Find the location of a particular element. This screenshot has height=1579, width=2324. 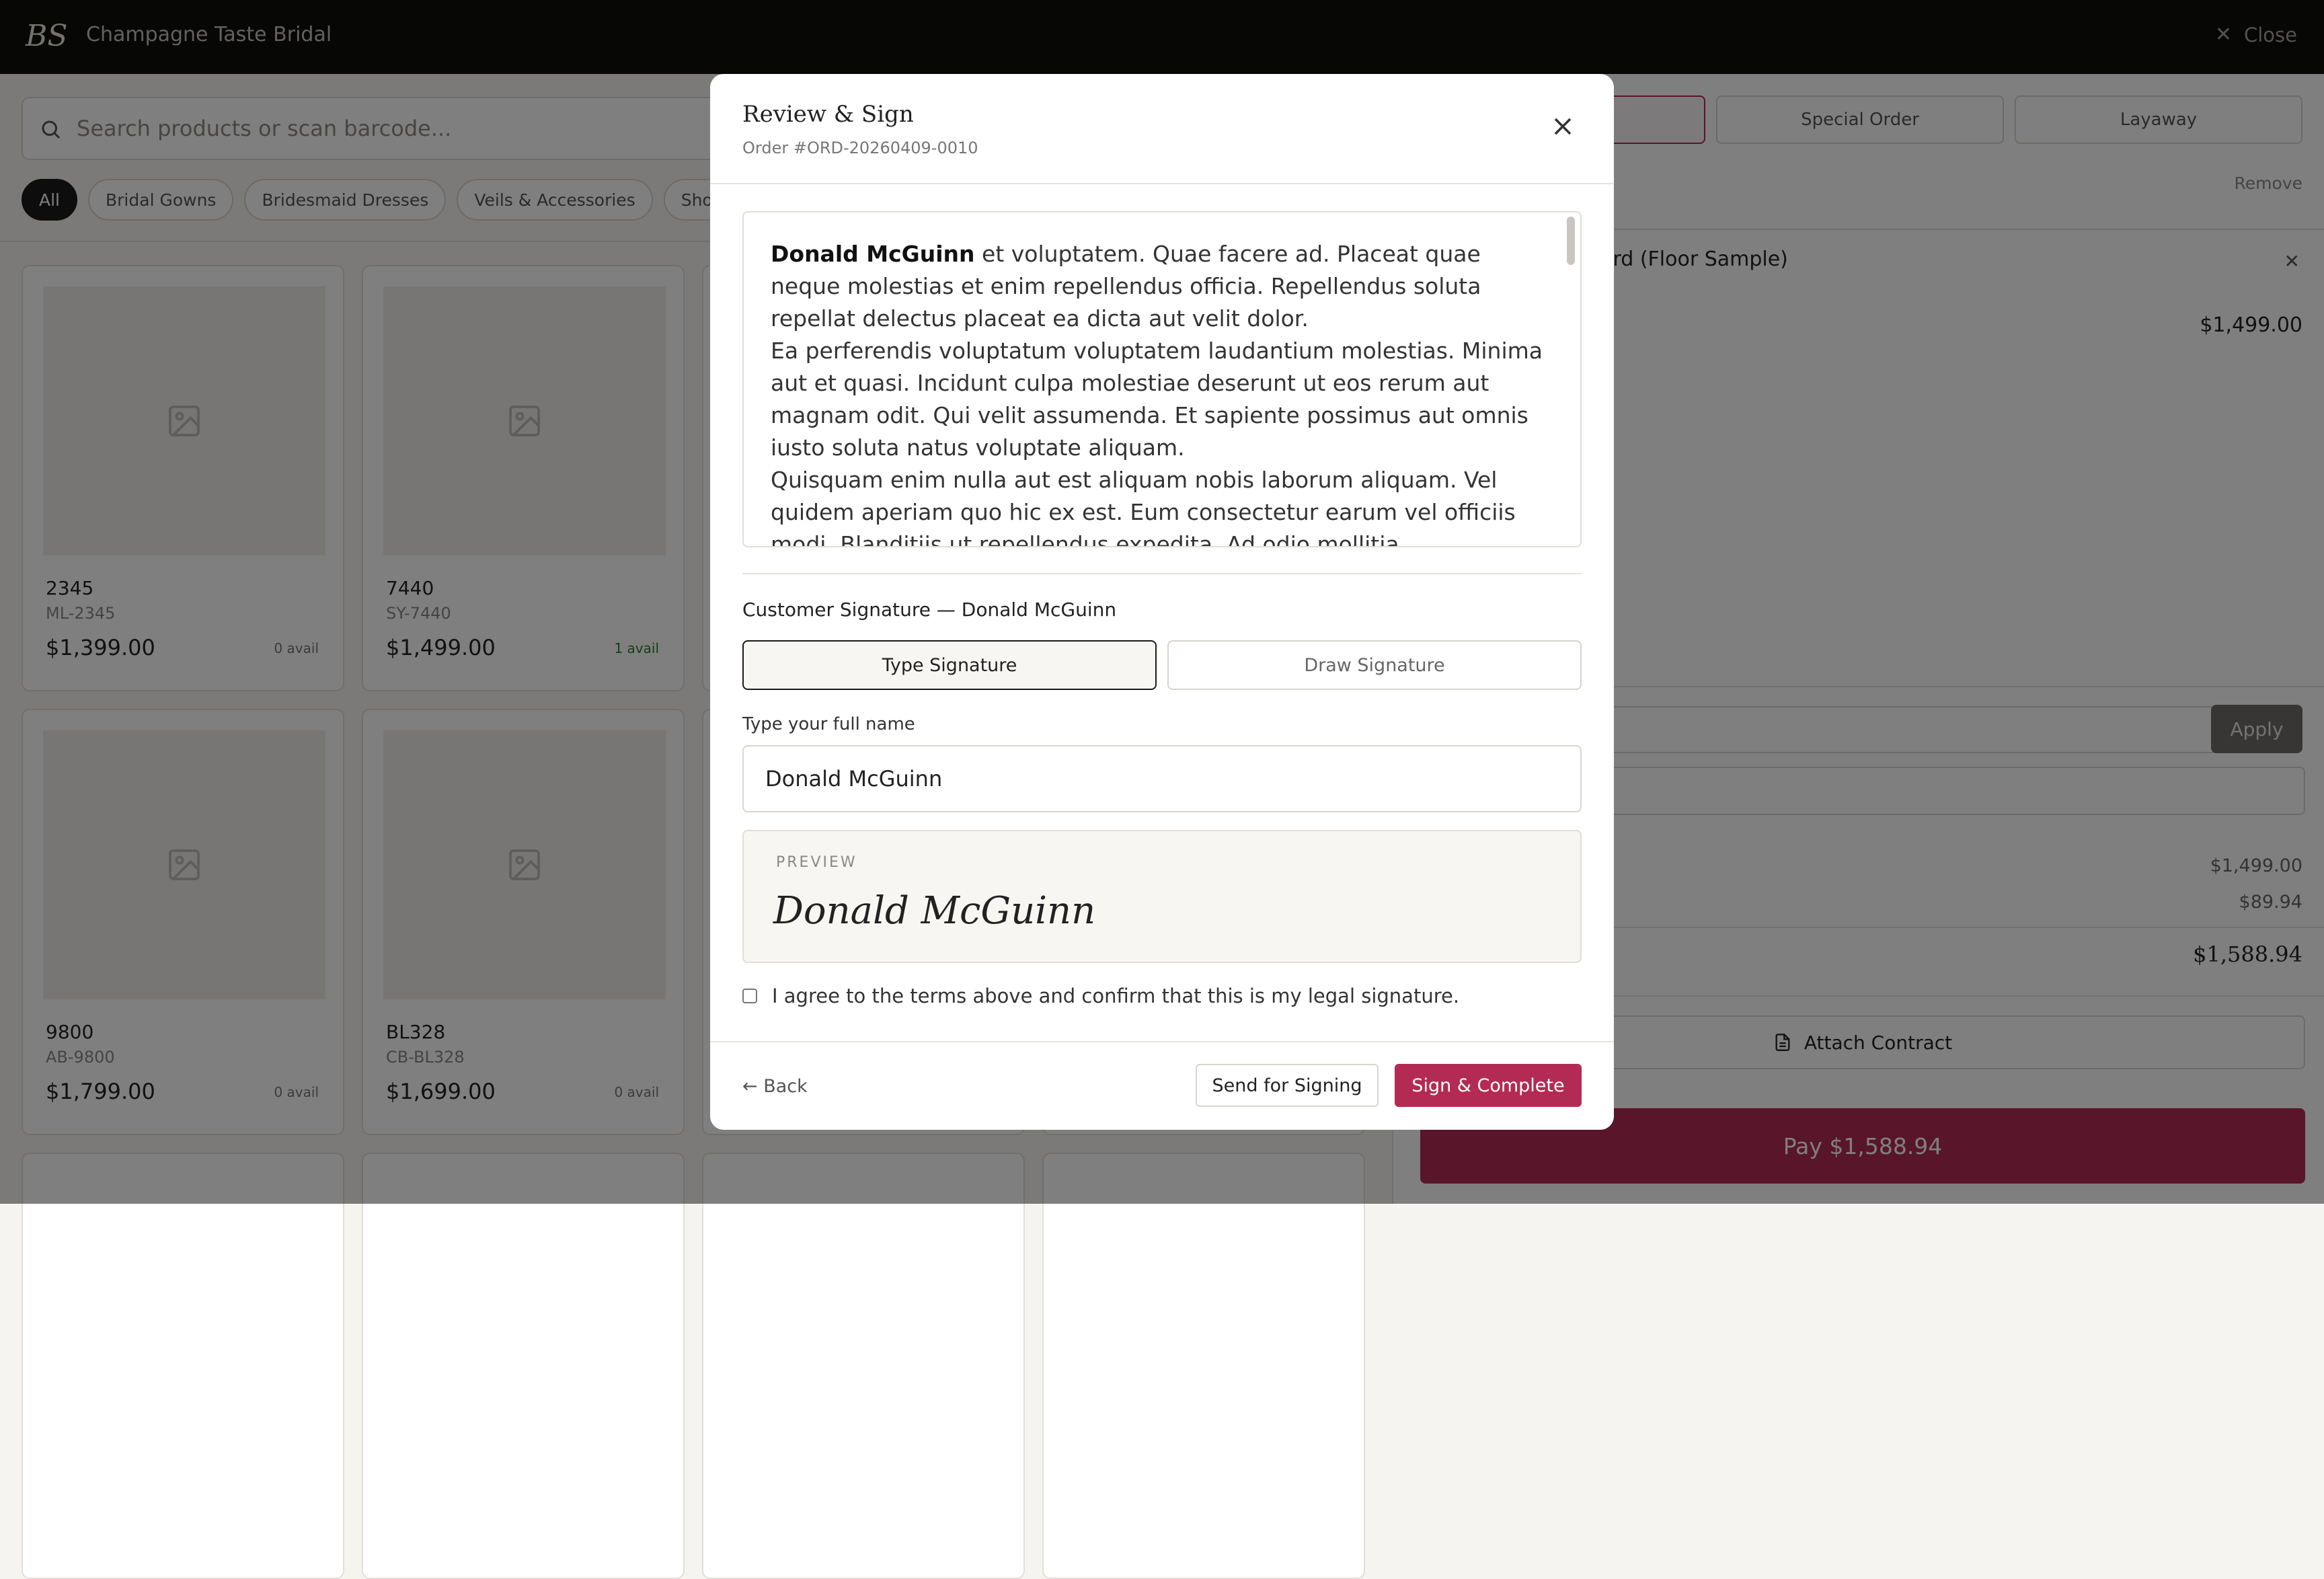

preview-signature-text: Donald McGuinn is located at coordinates (935, 911).